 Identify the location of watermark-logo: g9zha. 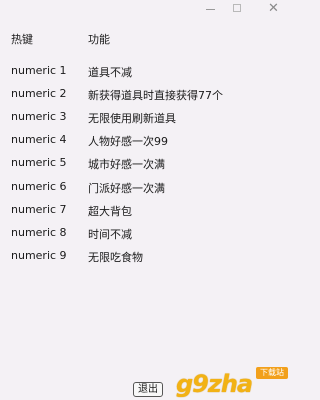
(214, 384).